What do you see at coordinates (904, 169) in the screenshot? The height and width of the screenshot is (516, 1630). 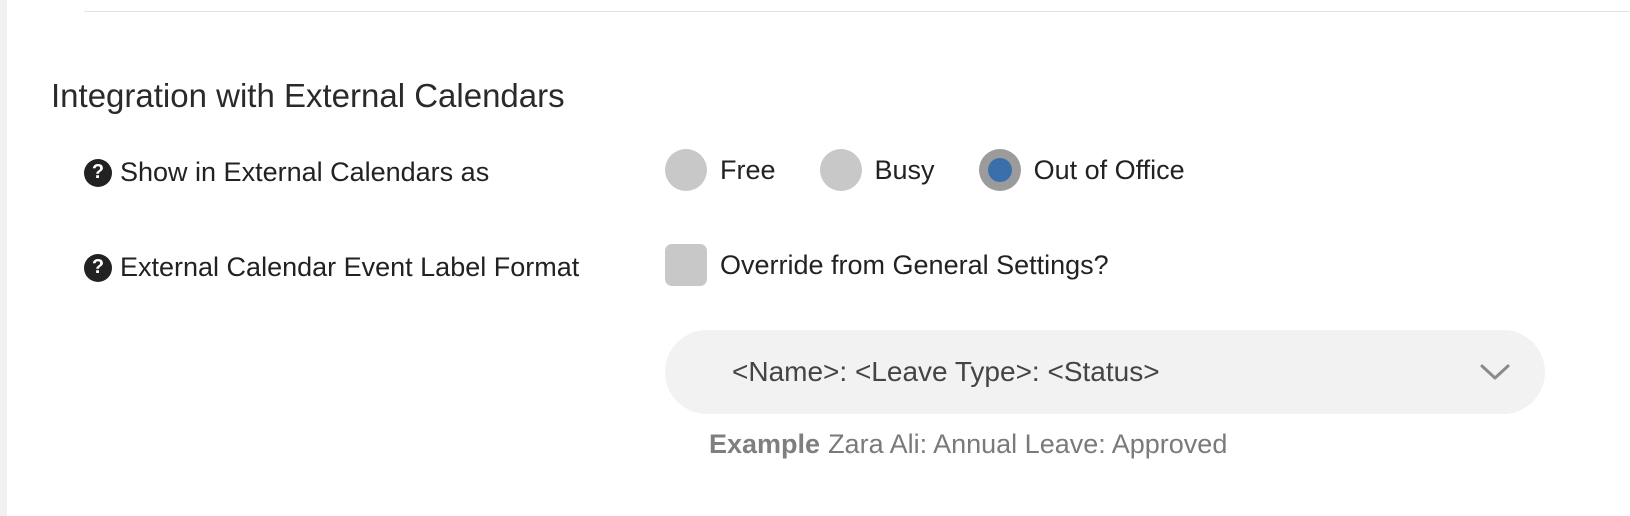 I see `radio-busy-label: Busy` at bounding box center [904, 169].